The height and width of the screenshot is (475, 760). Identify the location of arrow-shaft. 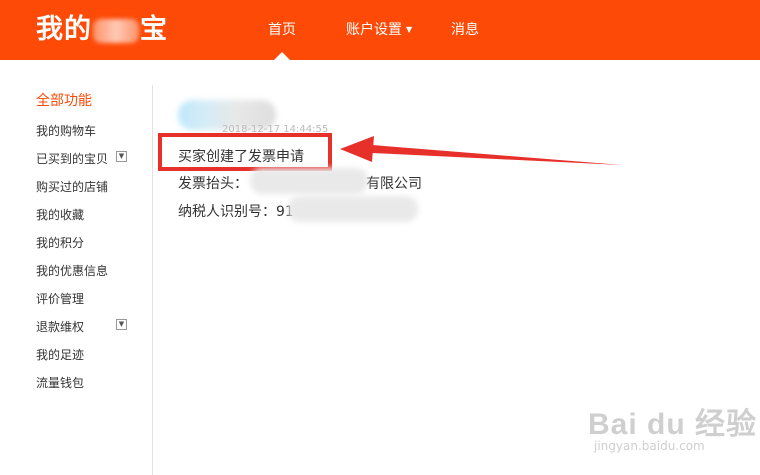
(497, 155).